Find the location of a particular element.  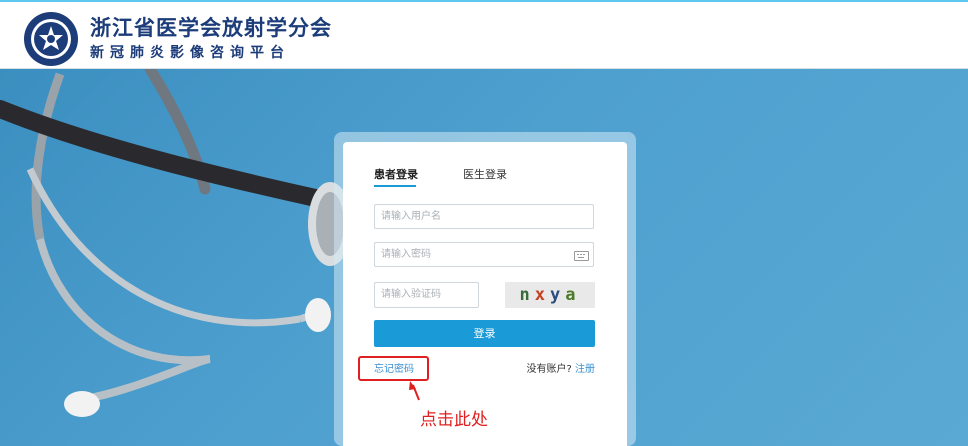

register-link: 注册 is located at coordinates (585, 369).